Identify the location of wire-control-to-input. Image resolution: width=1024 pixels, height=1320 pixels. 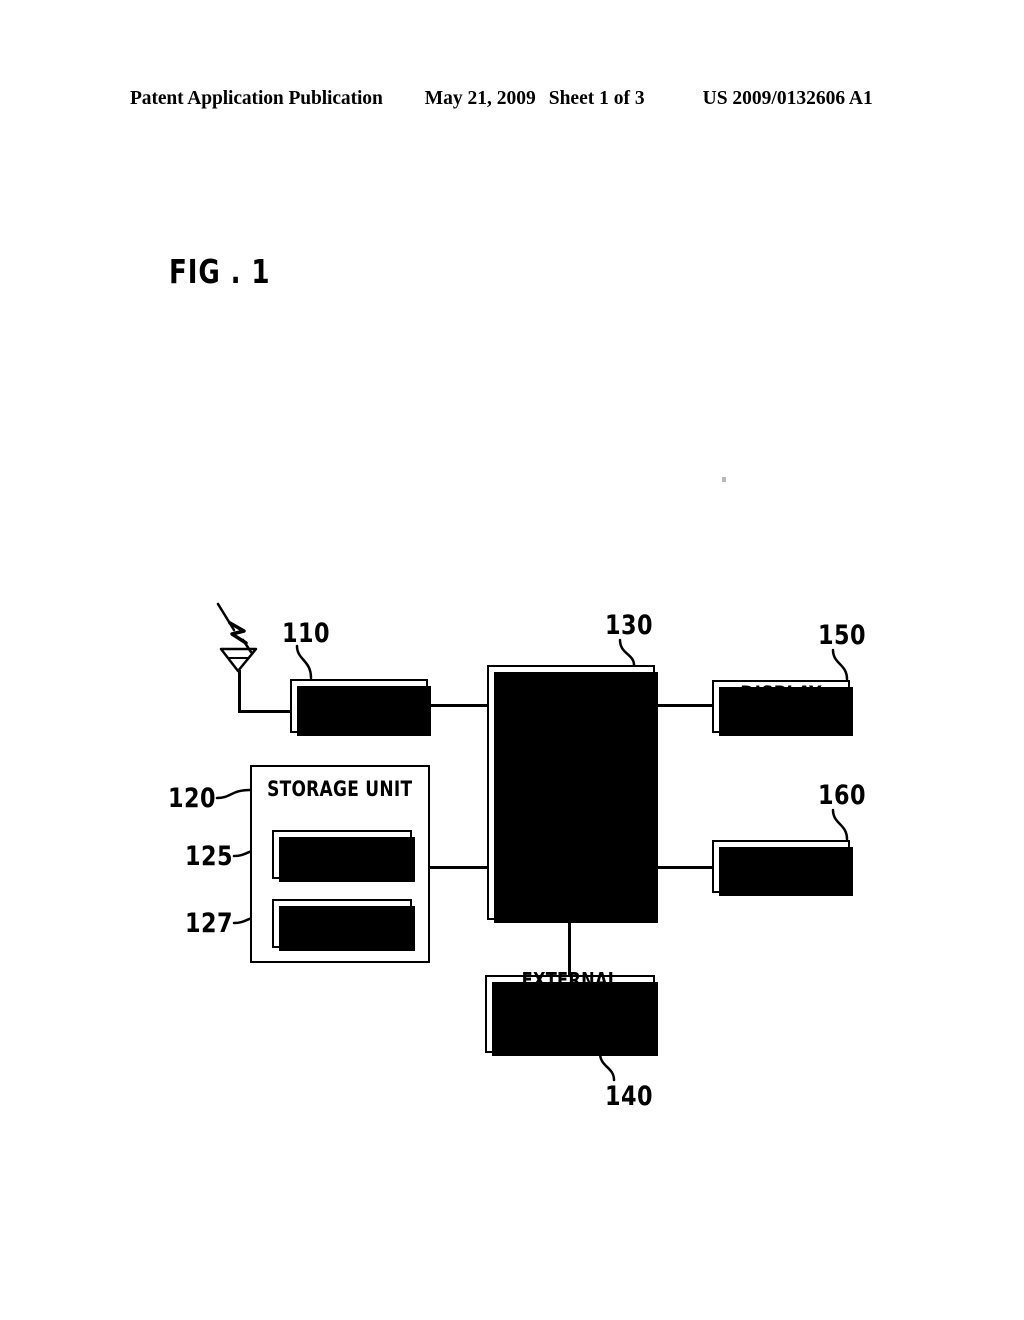
(683, 867).